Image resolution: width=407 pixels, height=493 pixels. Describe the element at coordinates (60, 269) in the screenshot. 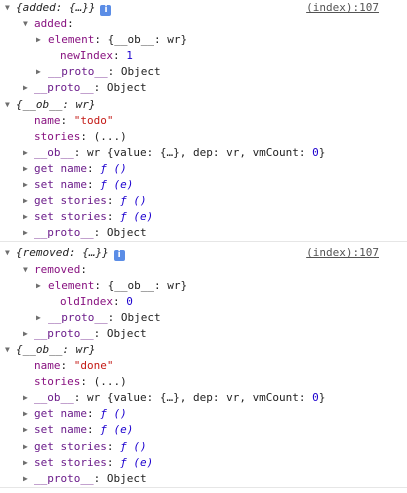

I see `property-key: removed:` at that location.